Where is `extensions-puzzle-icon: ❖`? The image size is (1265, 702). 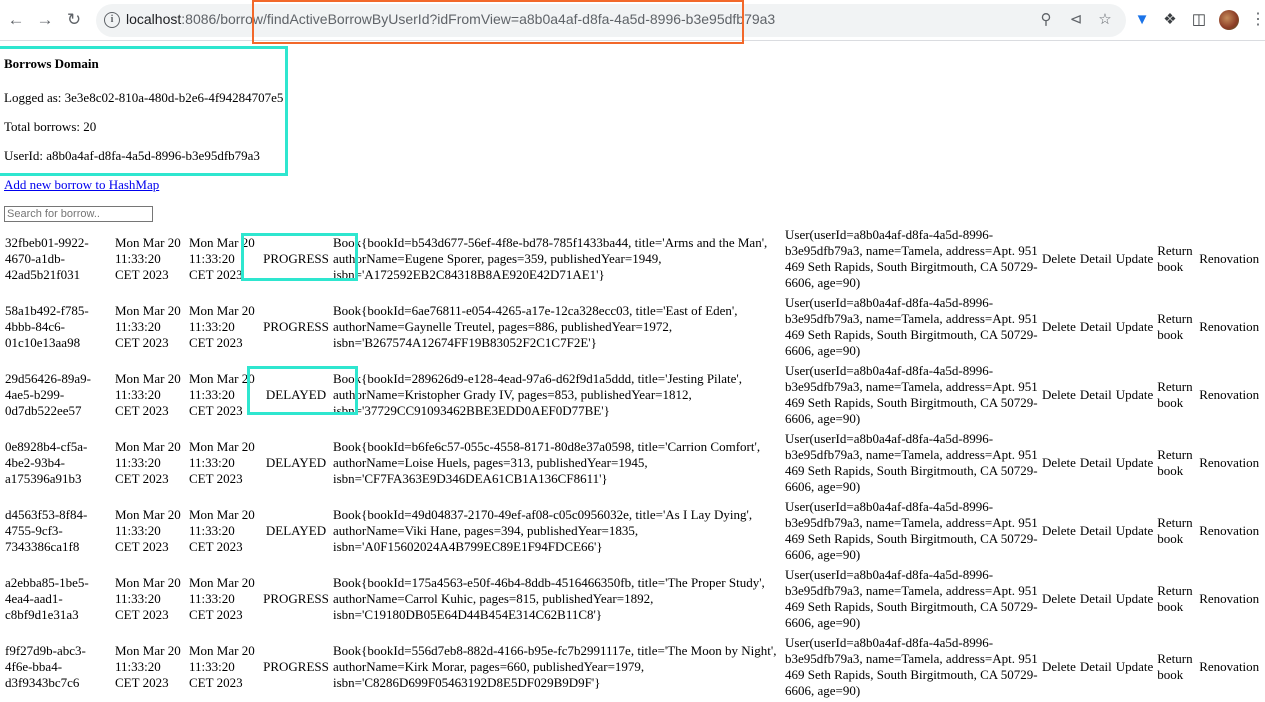 extensions-puzzle-icon: ❖ is located at coordinates (1170, 20).